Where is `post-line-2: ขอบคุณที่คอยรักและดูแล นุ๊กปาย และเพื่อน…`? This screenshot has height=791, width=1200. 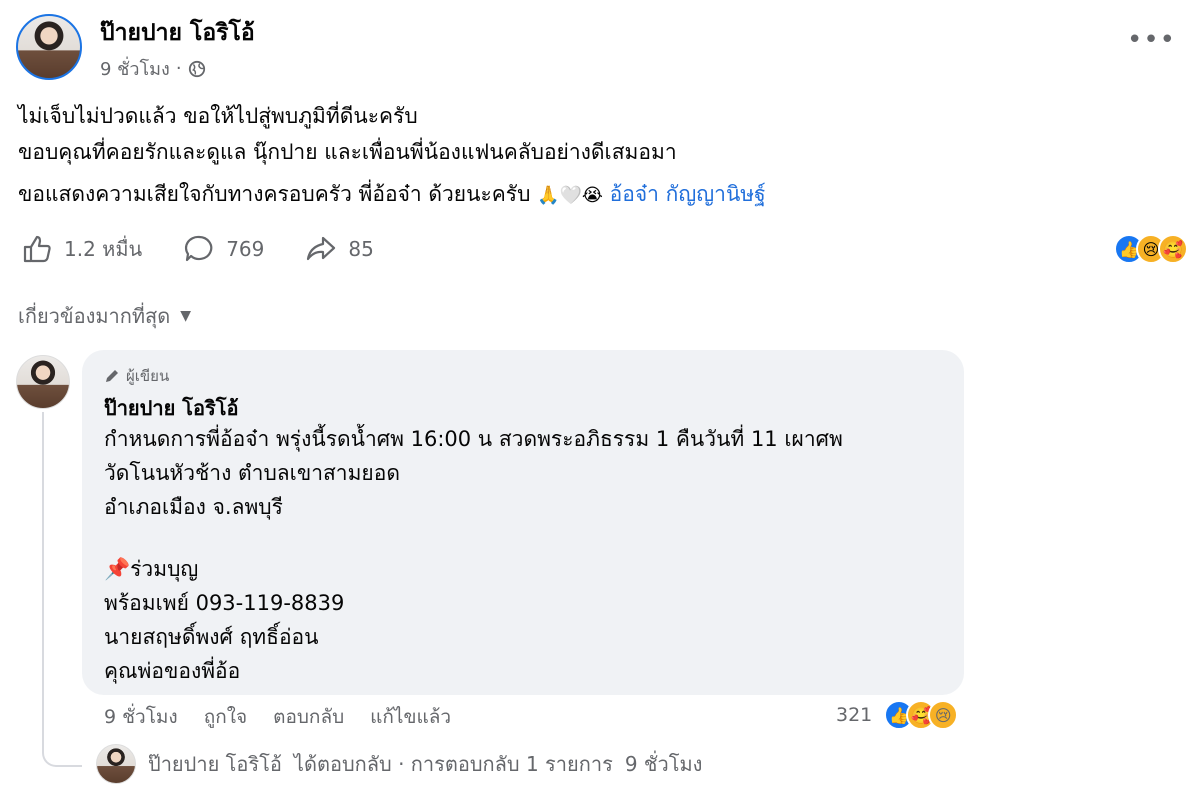
post-line-2: ขอบคุณที่คอยรักและดูแล นุ๊กปาย และเพื่อน… is located at coordinates (347, 152).